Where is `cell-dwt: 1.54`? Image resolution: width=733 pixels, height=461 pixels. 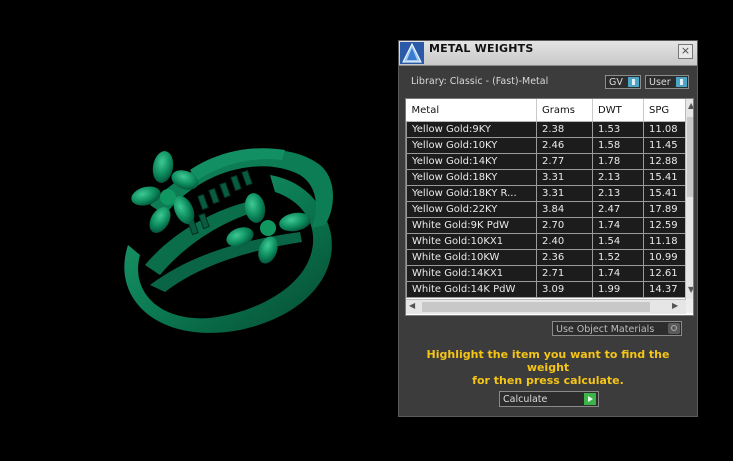 cell-dwt: 1.54 is located at coordinates (618, 241).